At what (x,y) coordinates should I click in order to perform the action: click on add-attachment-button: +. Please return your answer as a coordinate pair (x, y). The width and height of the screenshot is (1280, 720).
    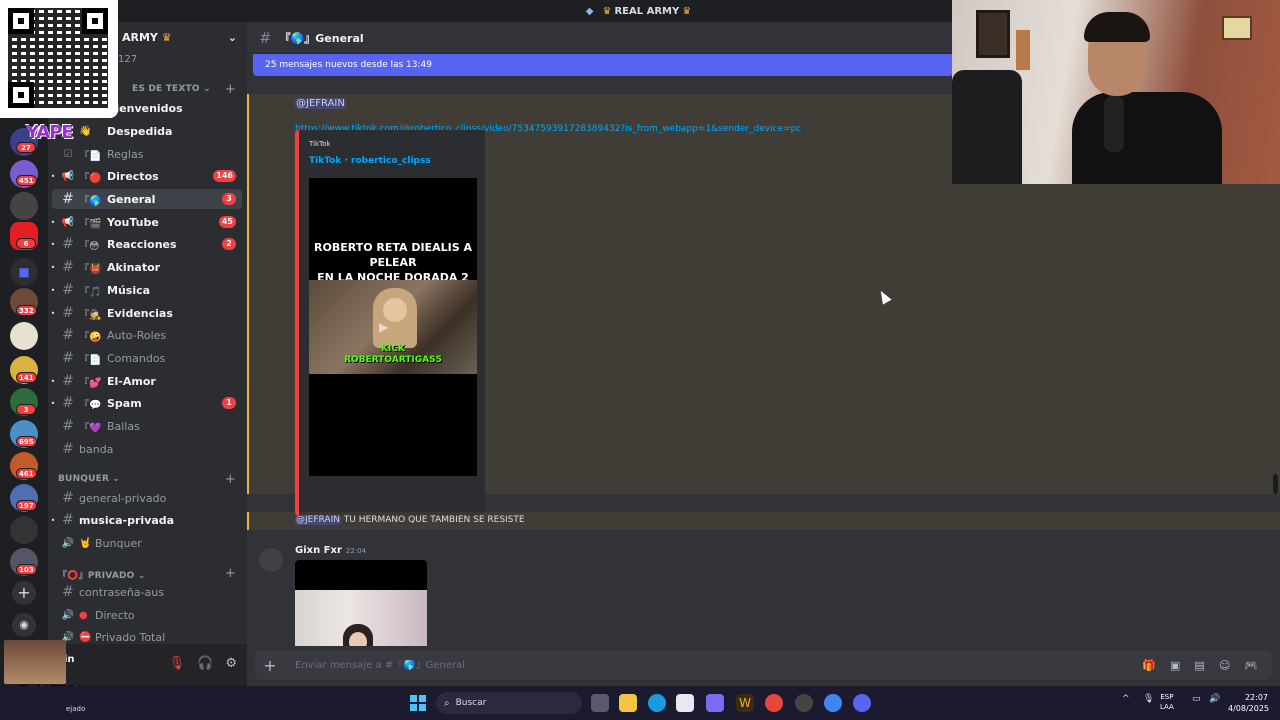
    Looking at the image, I should click on (270, 665).